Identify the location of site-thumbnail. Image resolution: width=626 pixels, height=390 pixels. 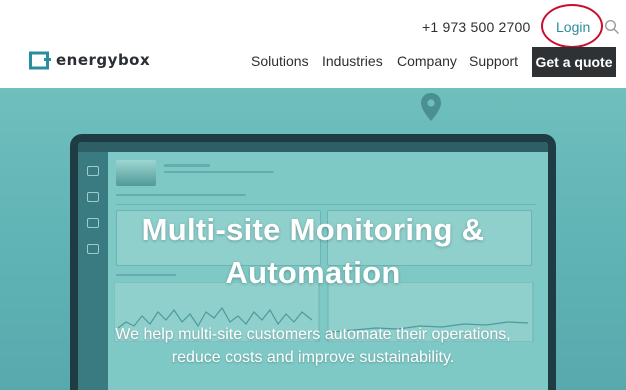
(136, 173).